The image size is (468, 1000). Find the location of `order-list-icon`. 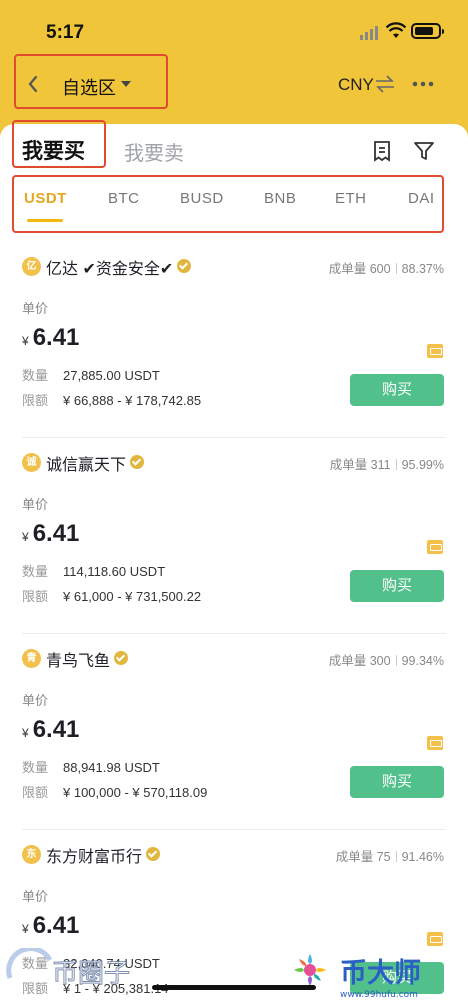

order-list-icon is located at coordinates (382, 151).